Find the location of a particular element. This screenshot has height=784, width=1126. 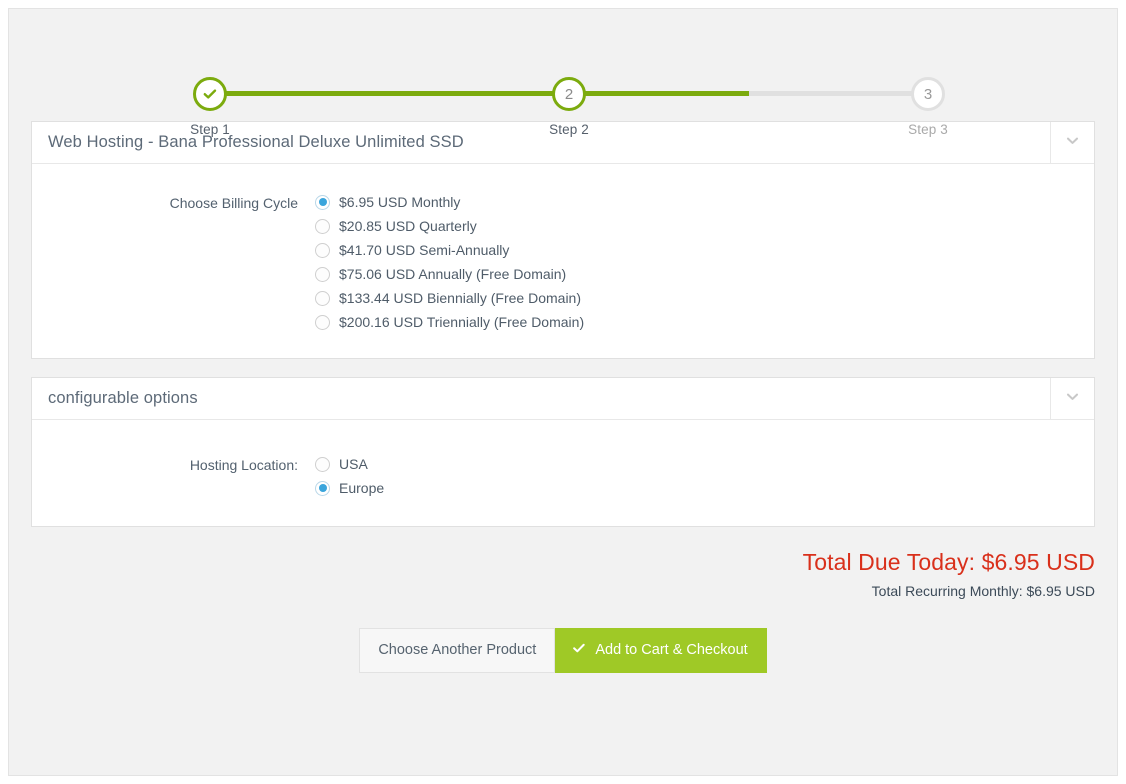

billing-option-monthly: $6.95 USD Monthly is located at coordinates (449, 202).